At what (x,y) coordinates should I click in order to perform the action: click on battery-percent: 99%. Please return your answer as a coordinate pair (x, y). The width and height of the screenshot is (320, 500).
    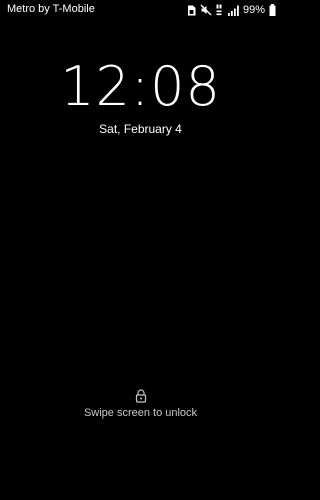
    Looking at the image, I should click on (253, 10).